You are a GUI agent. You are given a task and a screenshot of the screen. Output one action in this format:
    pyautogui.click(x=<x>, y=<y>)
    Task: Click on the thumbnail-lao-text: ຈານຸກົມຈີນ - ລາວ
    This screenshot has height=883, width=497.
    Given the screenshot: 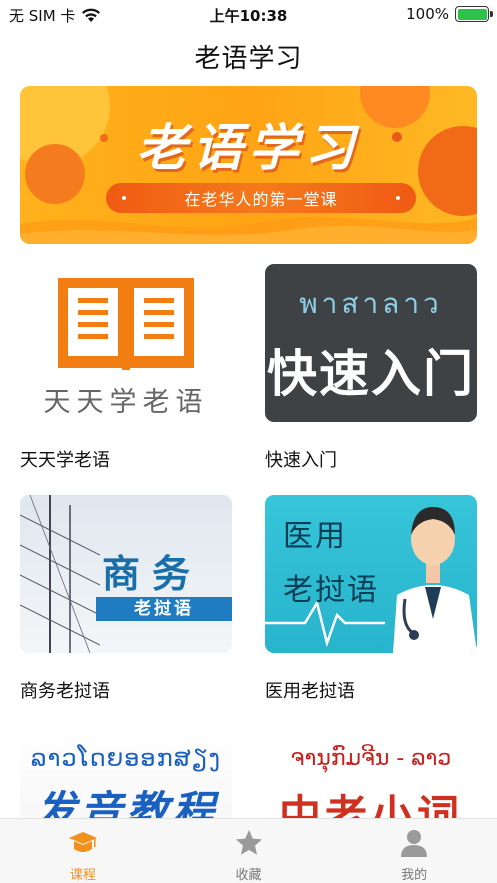 What is the action you would take?
    pyautogui.click(x=371, y=758)
    